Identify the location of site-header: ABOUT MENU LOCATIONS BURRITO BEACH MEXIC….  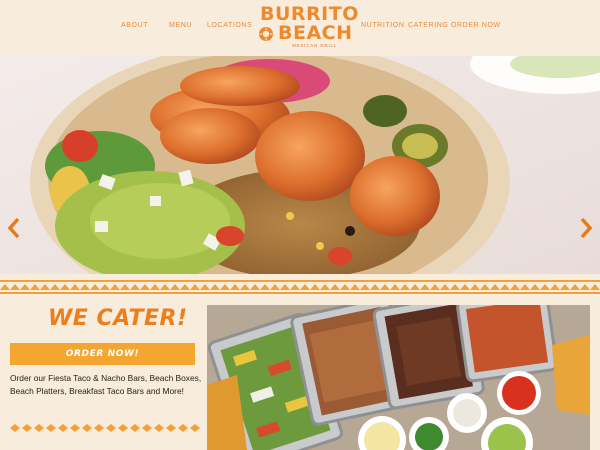
(300, 28).